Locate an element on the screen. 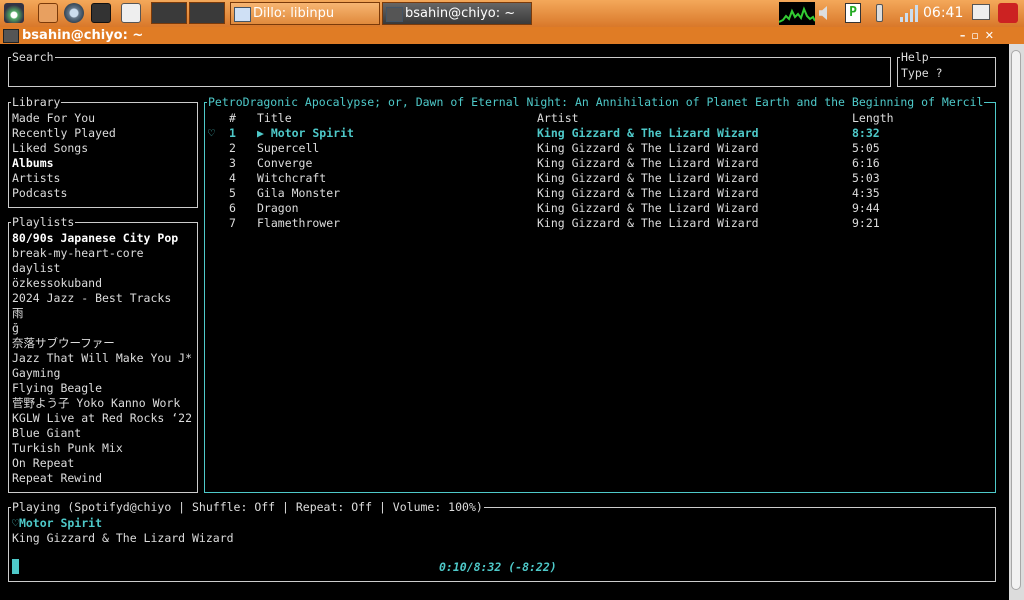 The width and height of the screenshot is (1024, 600). playlist-item: özkessokuband is located at coordinates (57, 283).